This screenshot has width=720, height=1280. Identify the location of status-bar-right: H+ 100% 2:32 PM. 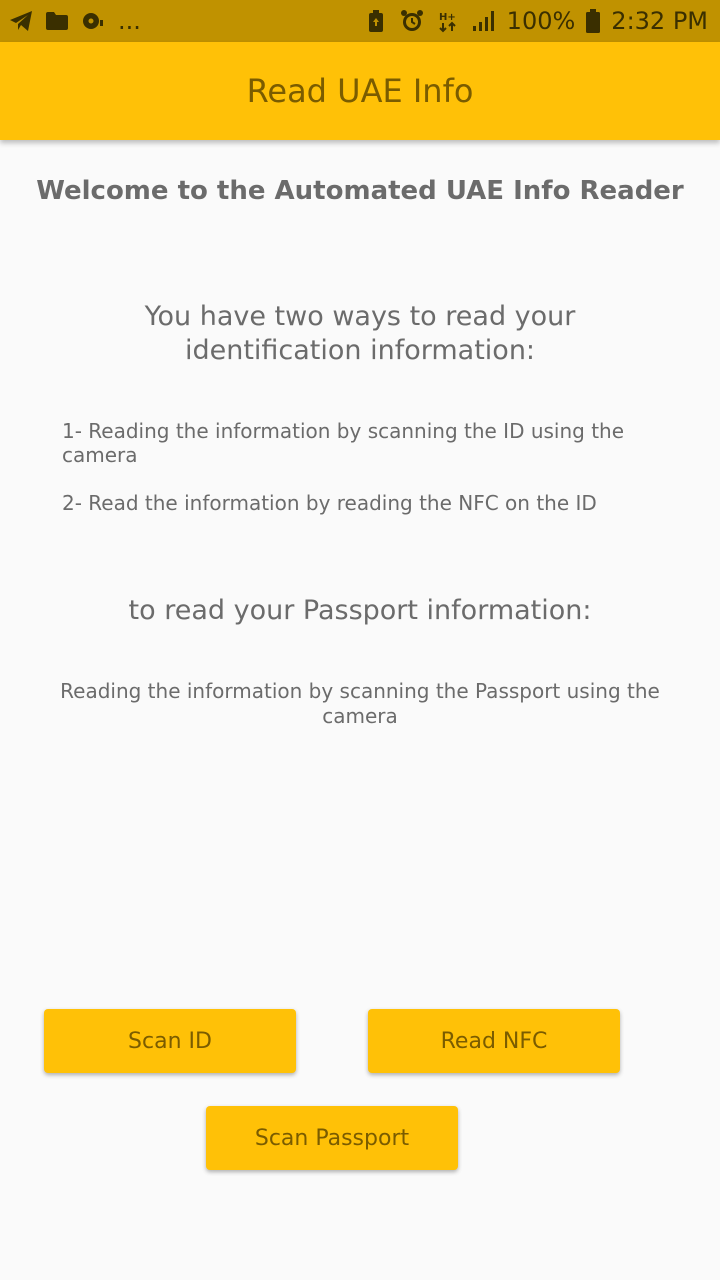
(535, 21).